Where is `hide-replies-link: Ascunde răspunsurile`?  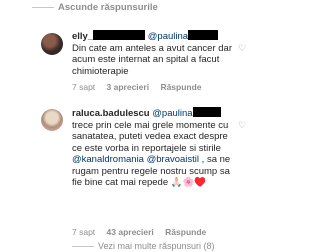
hide-replies-link: Ascunde răspunsurile is located at coordinates (108, 7).